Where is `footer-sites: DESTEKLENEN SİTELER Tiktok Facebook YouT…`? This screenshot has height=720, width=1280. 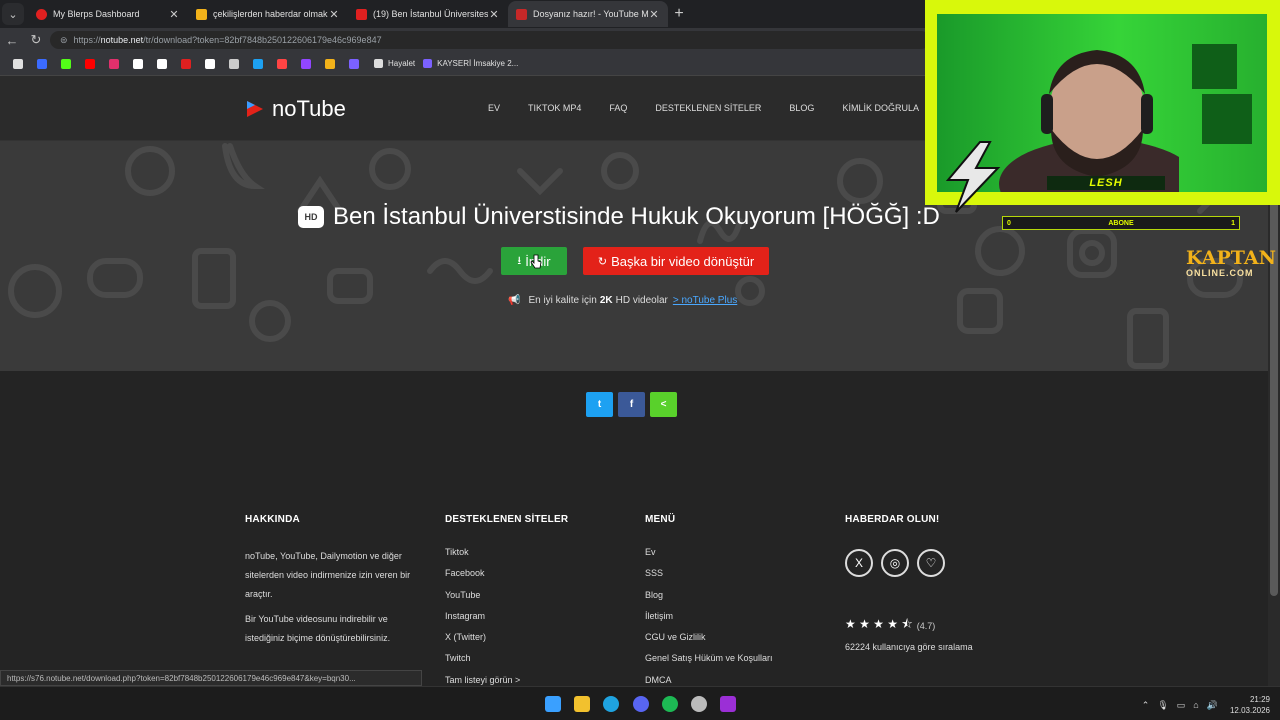
footer-sites: DESTEKLENEN SİTELER Tiktok Facebook YouT… is located at coordinates (540, 600).